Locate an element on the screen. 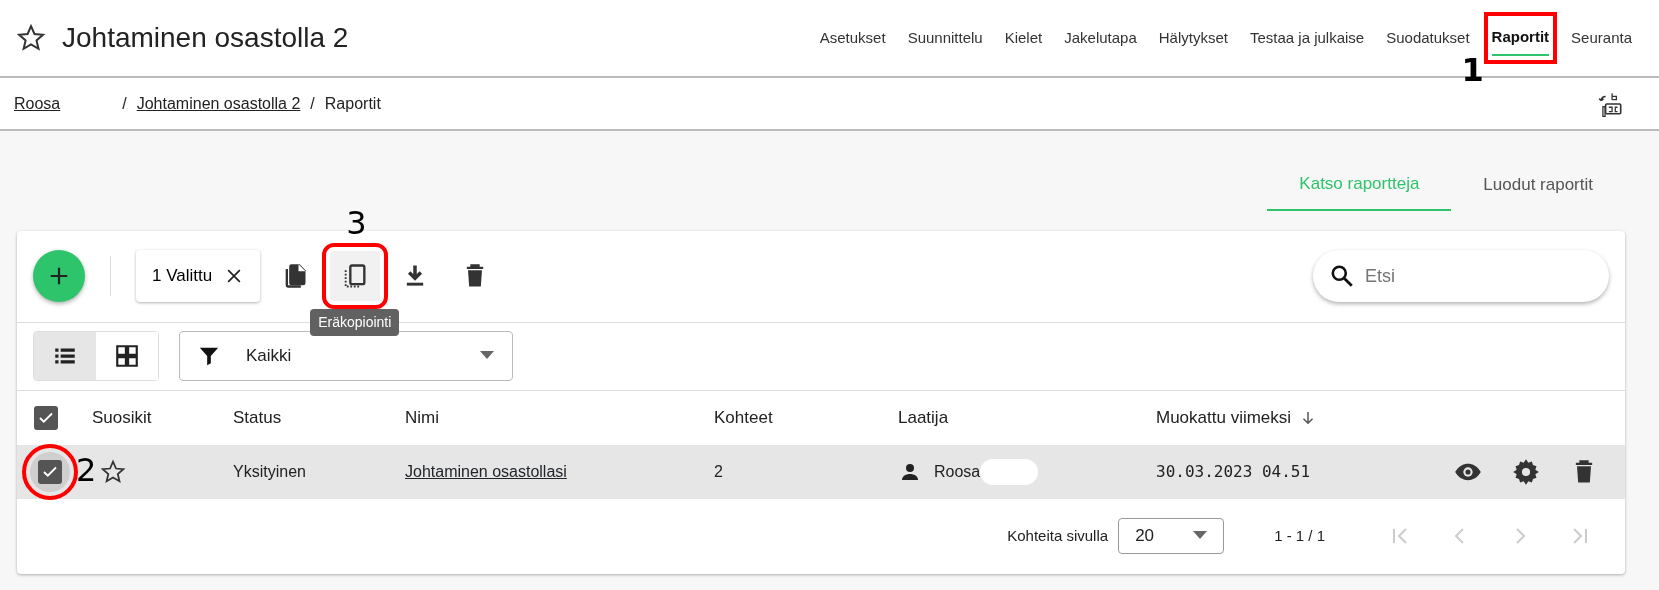 The image size is (1659, 590). annotation-number: 3 is located at coordinates (356, 223).